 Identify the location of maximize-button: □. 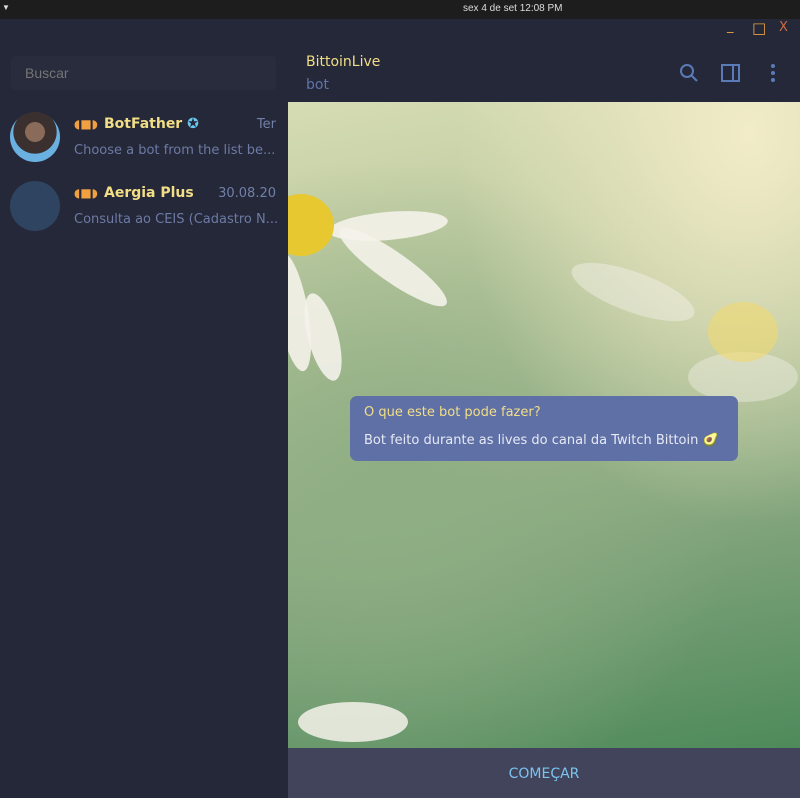
(759, 28).